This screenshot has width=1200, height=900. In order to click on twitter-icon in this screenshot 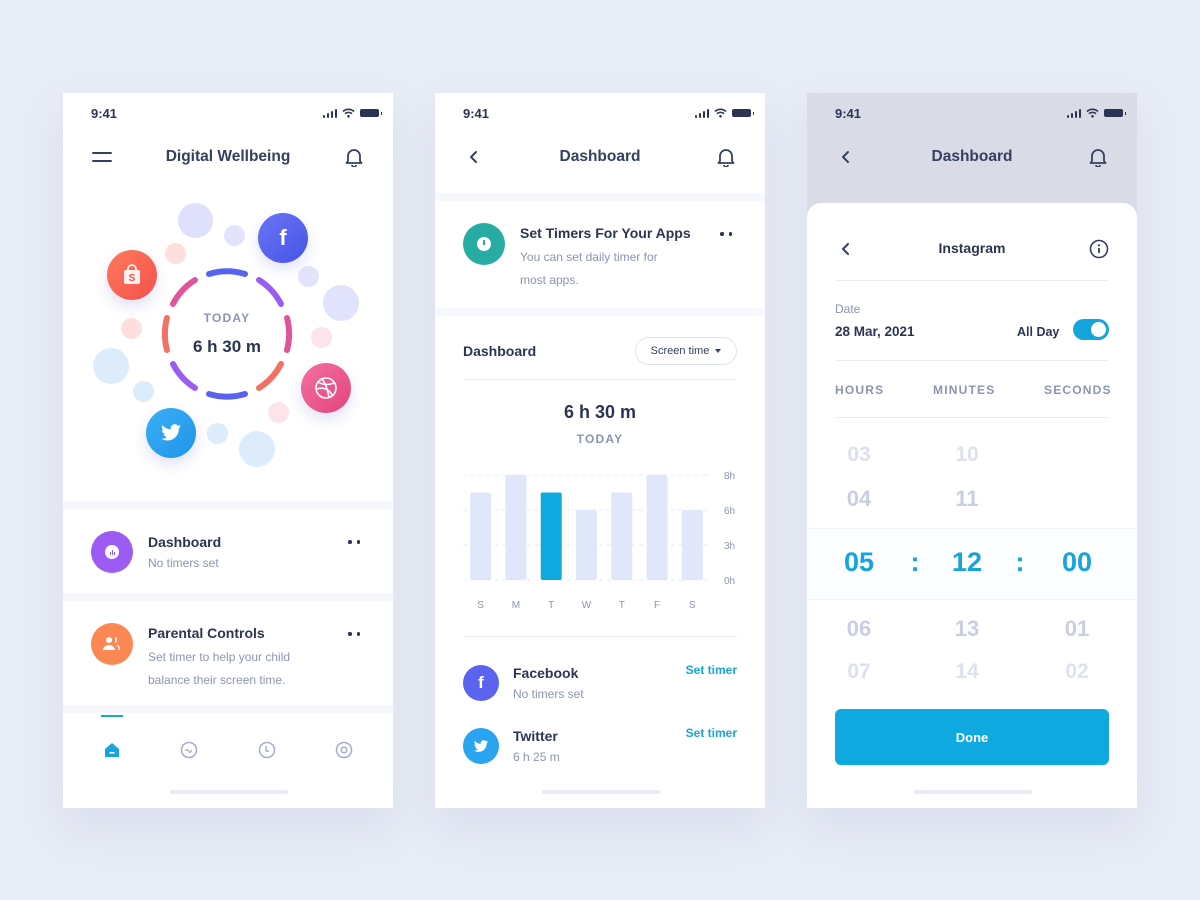, I will do `click(171, 433)`.